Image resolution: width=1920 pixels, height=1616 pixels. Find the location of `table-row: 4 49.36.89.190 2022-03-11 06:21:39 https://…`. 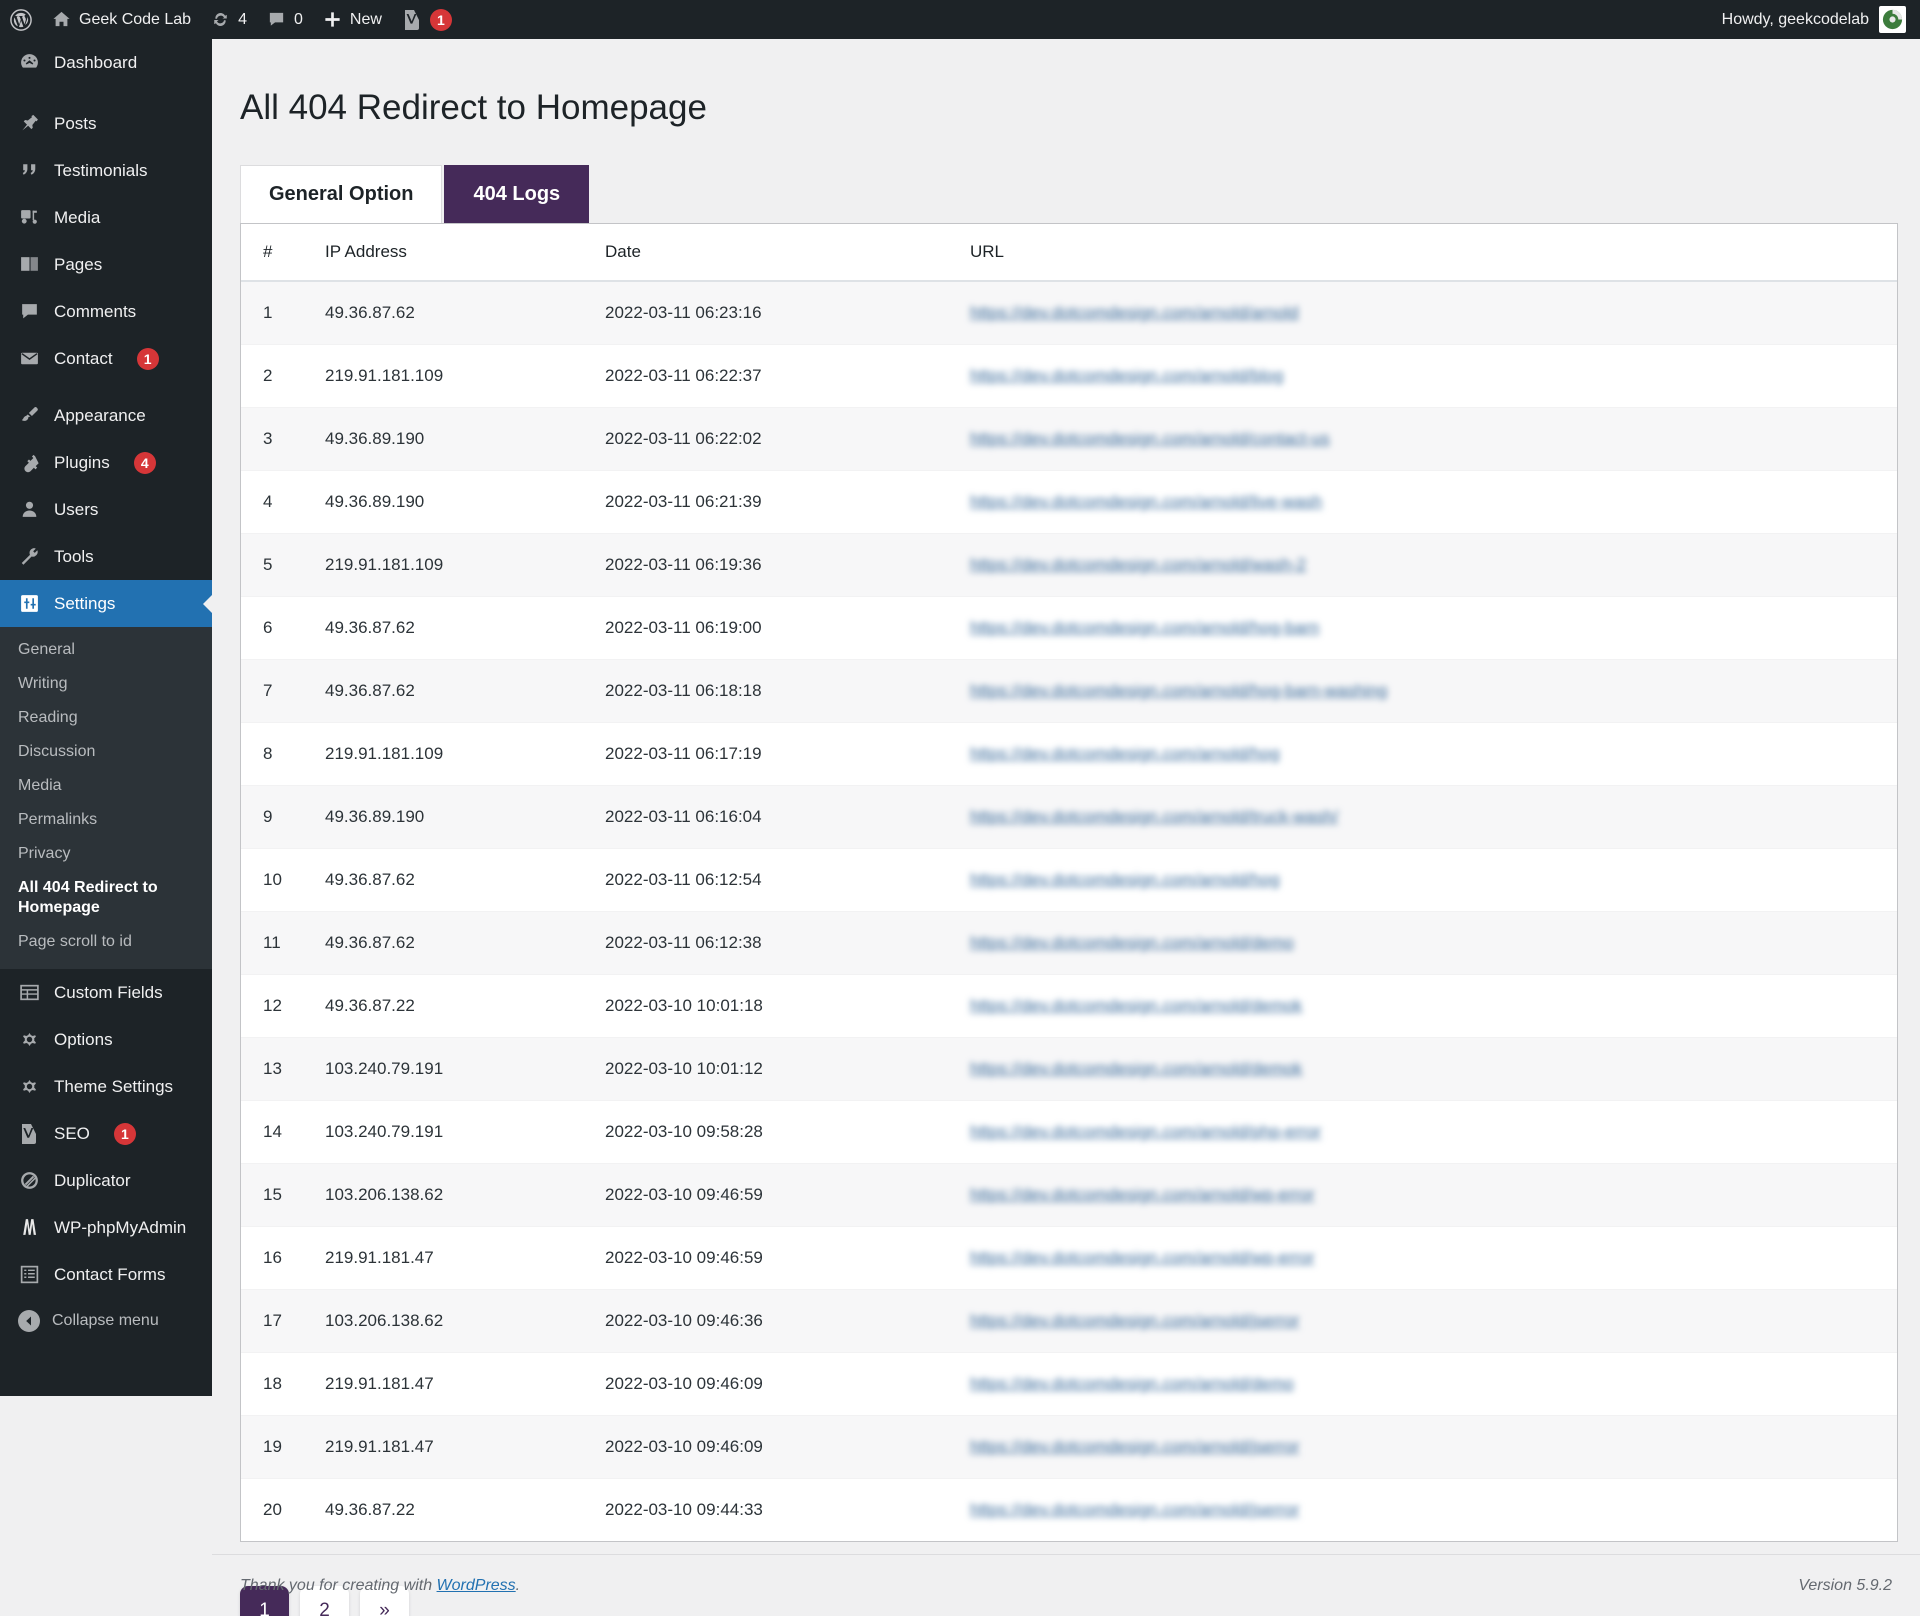

table-row: 4 49.36.89.190 2022-03-11 06:21:39 https://… is located at coordinates (1069, 502).